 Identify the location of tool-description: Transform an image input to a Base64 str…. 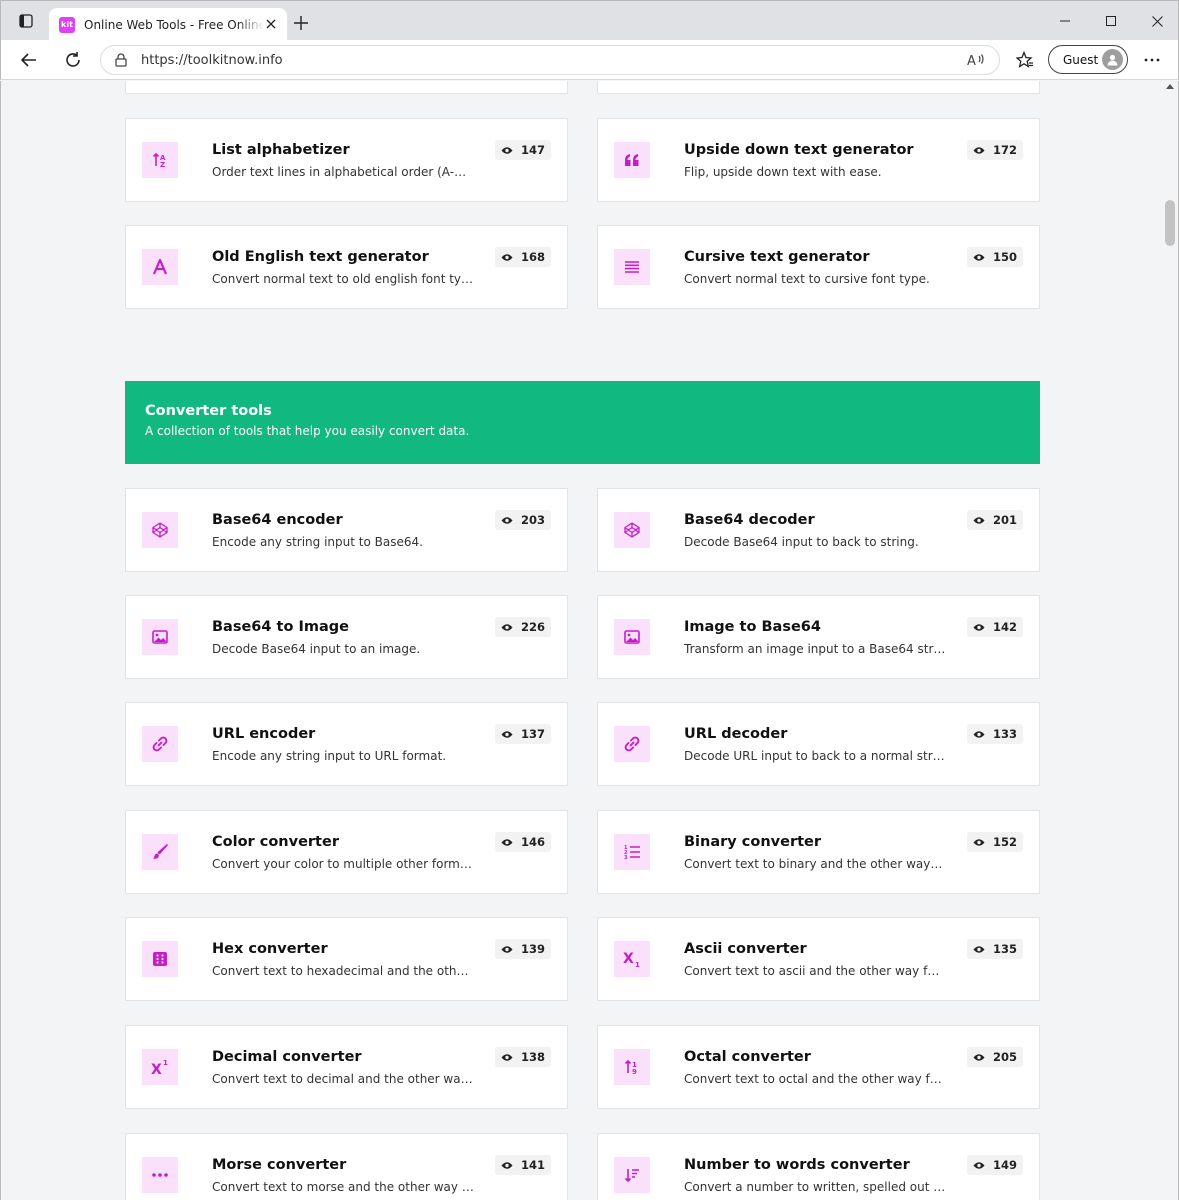
(815, 649).